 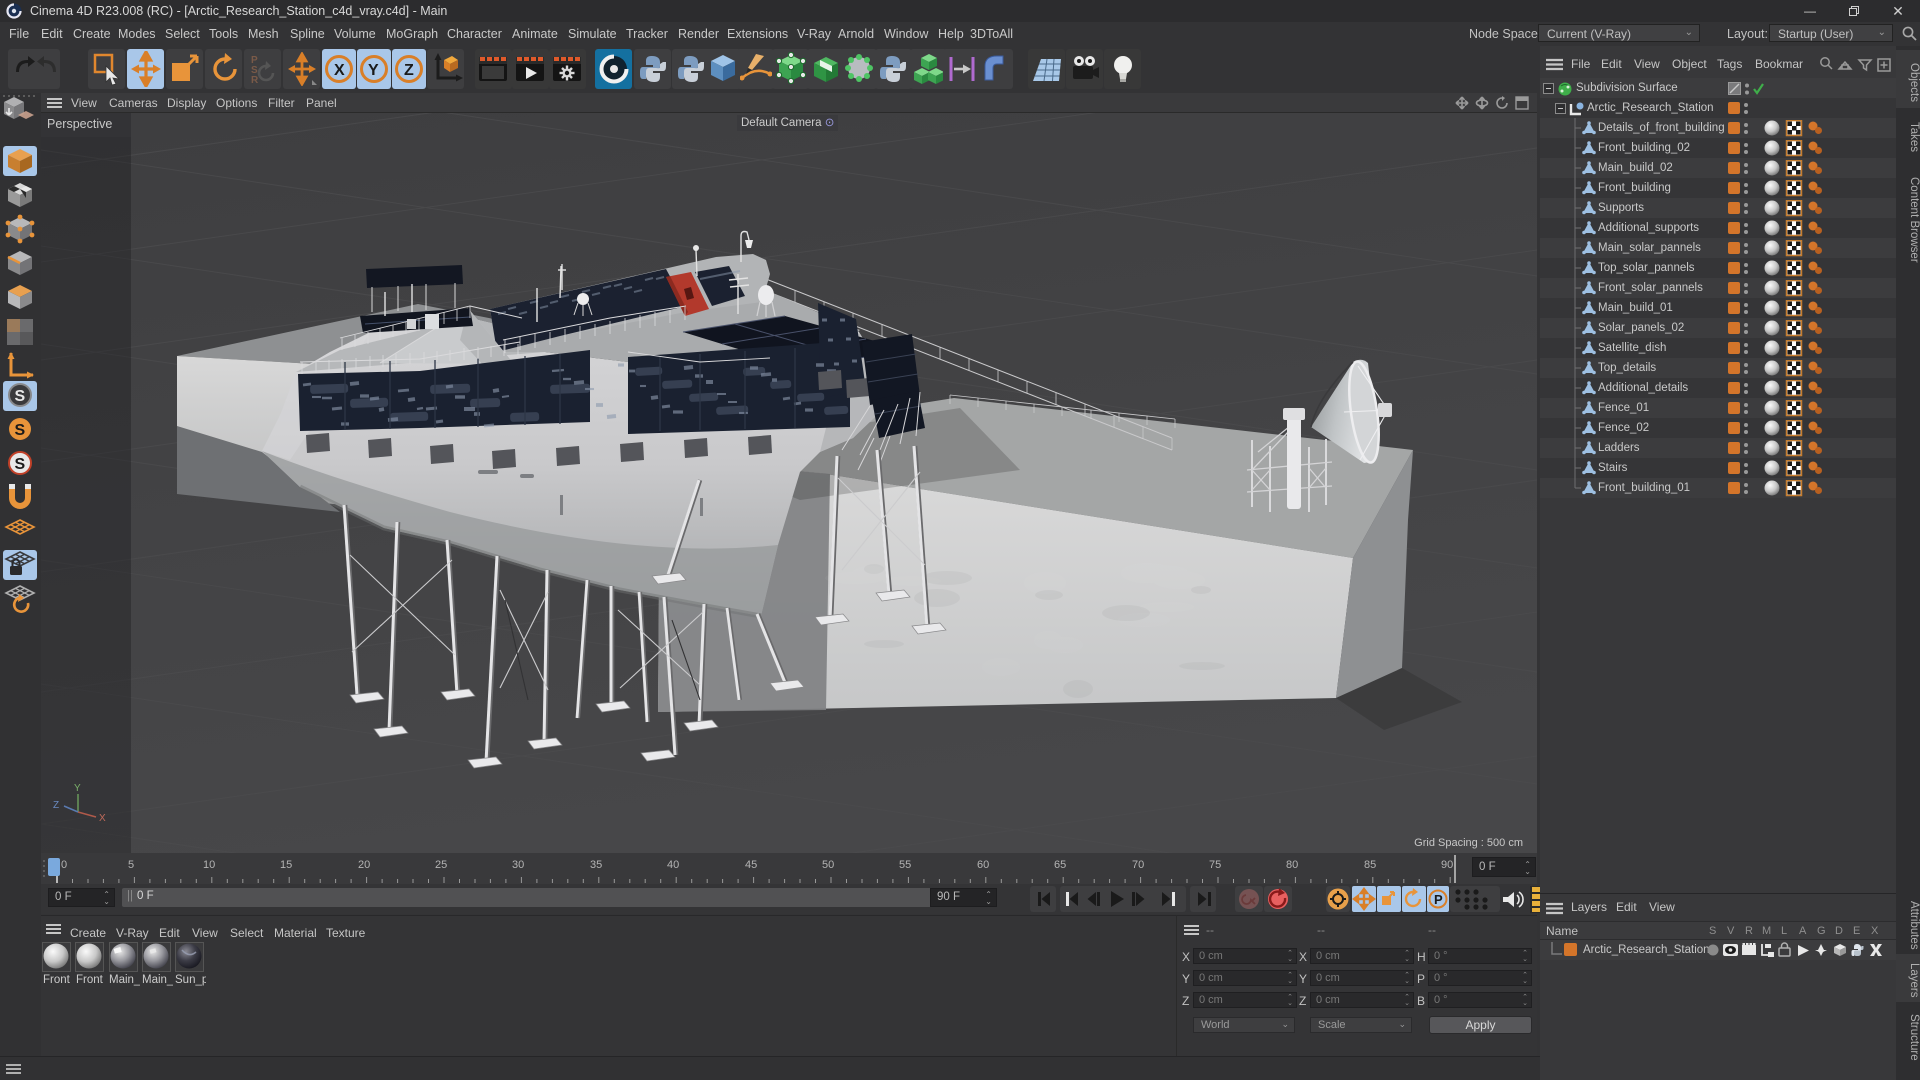 I want to click on svg-text: R, so click(x=255, y=80).